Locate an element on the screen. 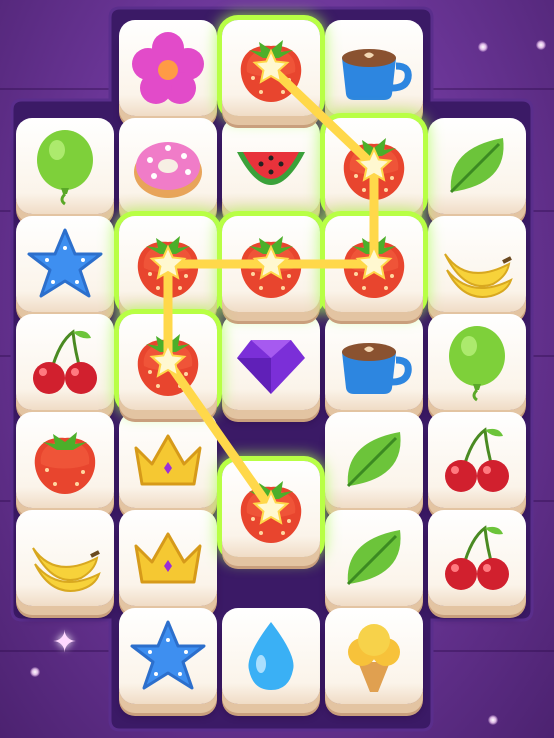 The image size is (554, 738). flower-icon is located at coordinates (168, 68).